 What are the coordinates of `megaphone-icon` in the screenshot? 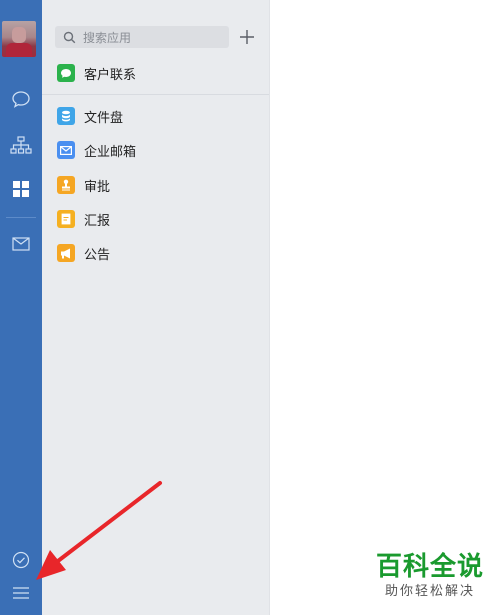 It's located at (66, 253).